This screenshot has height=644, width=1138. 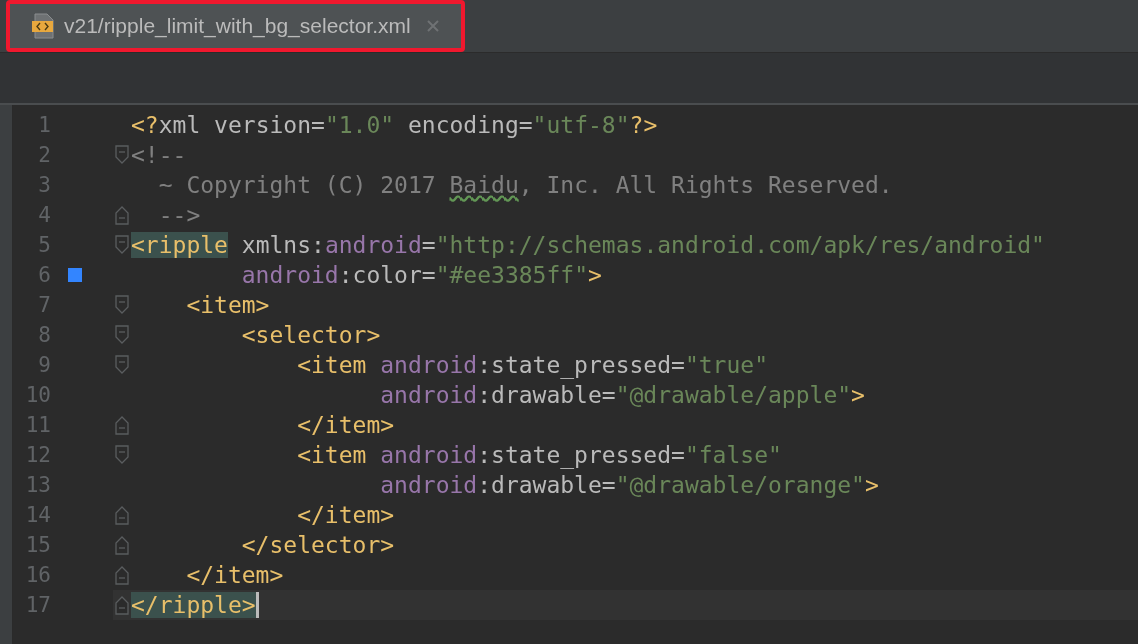 What do you see at coordinates (359, 125) in the screenshot?
I see `attribute-value: "1.0"` at bounding box center [359, 125].